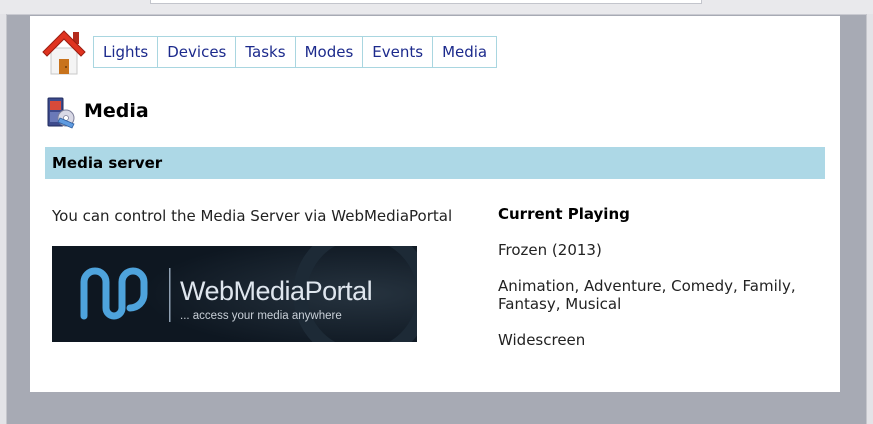 Image resolution: width=873 pixels, height=424 pixels. Describe the element at coordinates (276, 291) in the screenshot. I see `banner-title: WebMediaPortal` at that location.